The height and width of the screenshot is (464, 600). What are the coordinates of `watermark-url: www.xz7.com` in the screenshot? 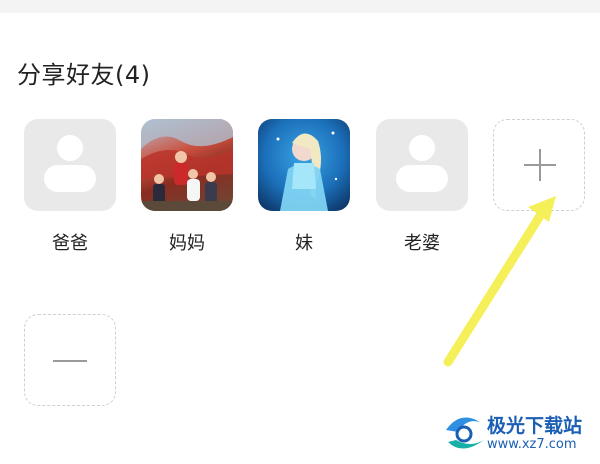 It's located at (532, 444).